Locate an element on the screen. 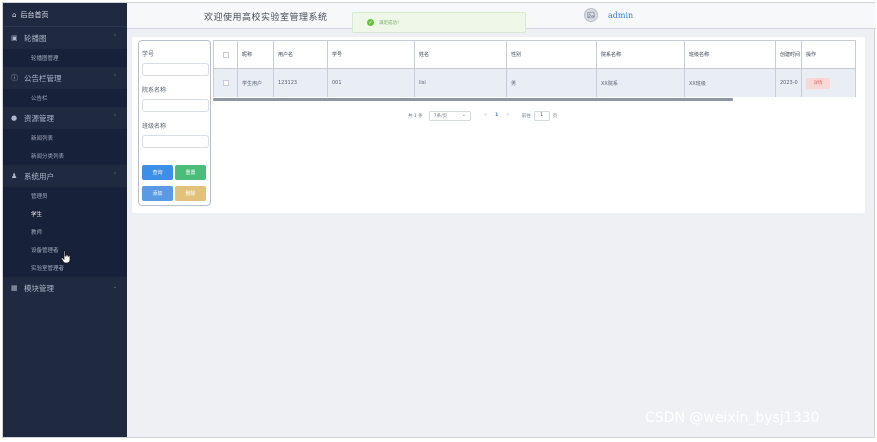  table-cell: XX班级 is located at coordinates (730, 83).